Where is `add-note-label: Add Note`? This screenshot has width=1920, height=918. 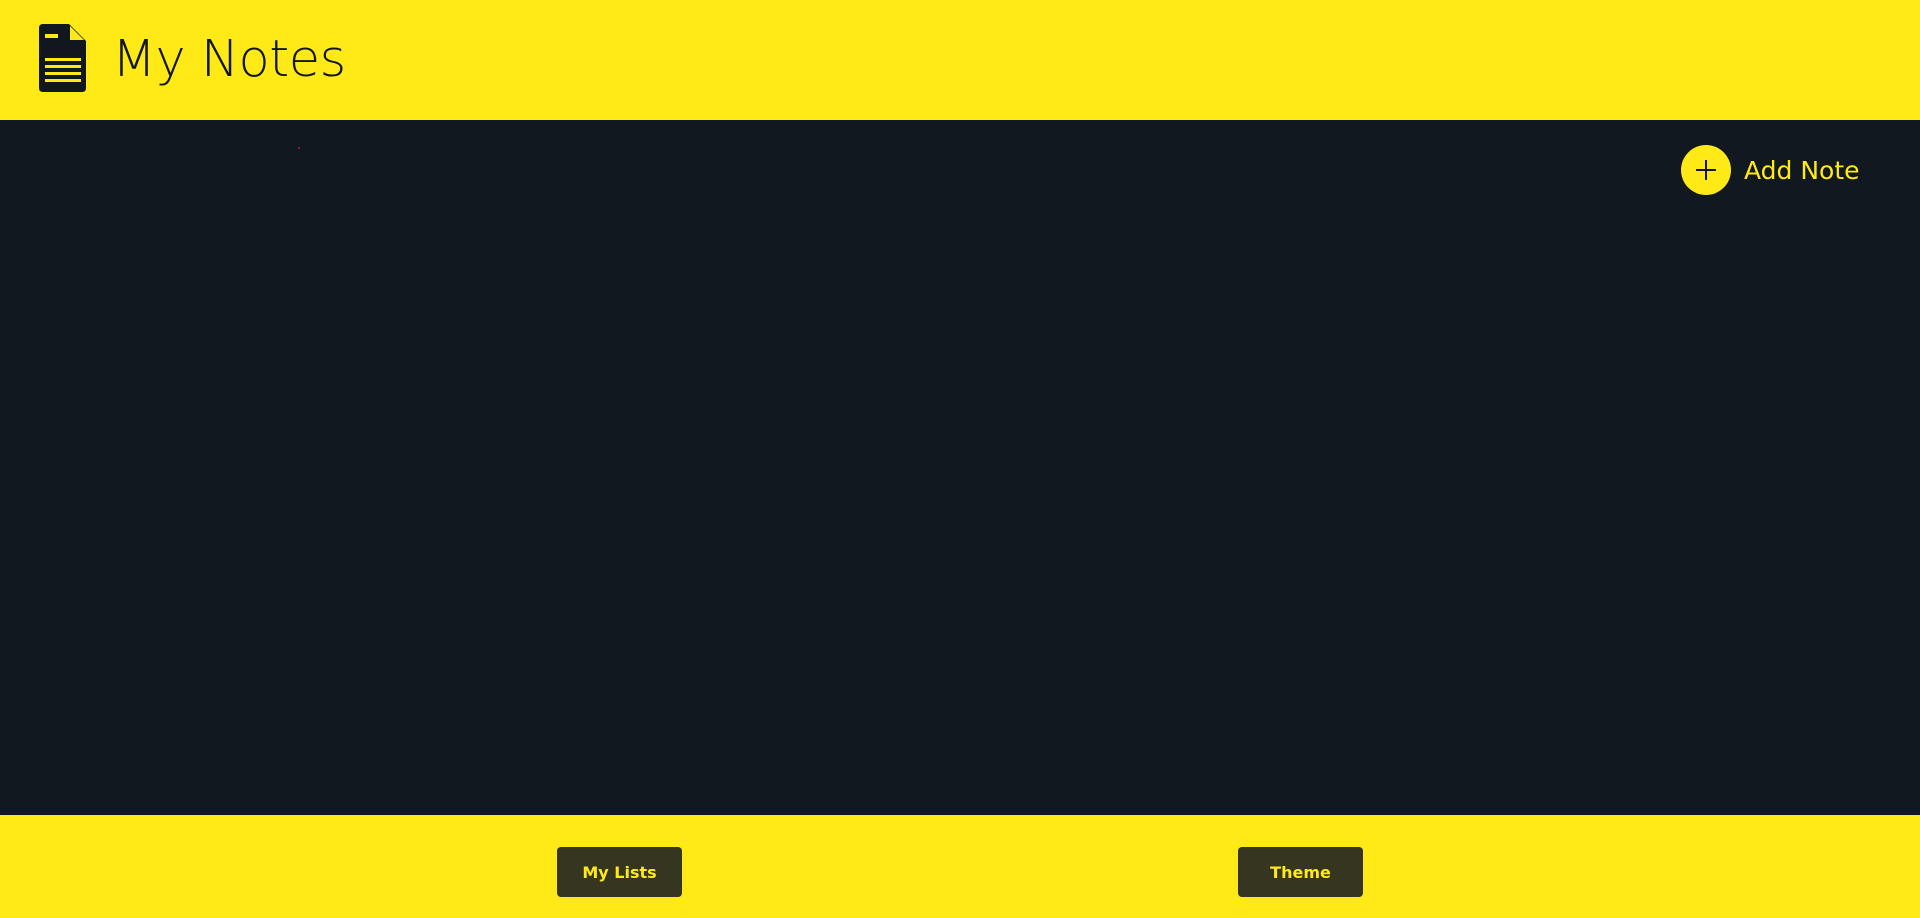
add-note-label: Add Note is located at coordinates (1802, 170).